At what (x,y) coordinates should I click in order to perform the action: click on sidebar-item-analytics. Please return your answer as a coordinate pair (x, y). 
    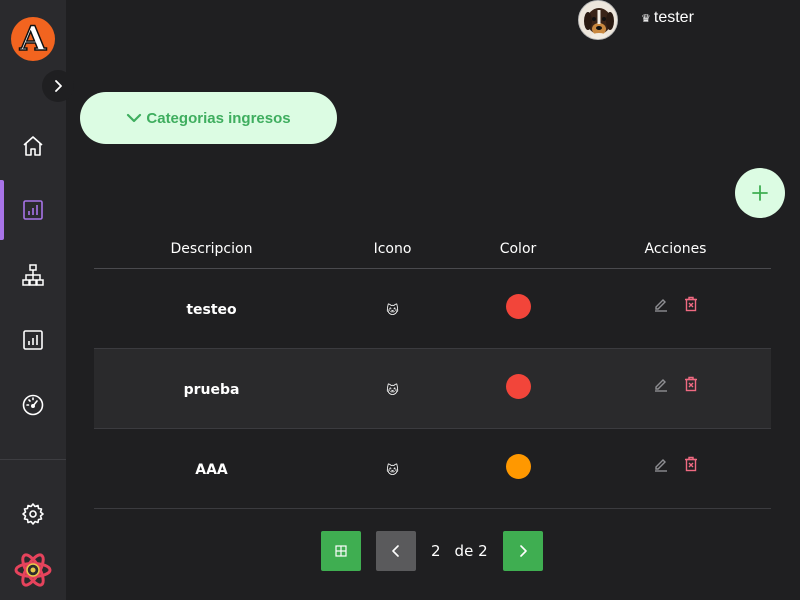
    Looking at the image, I should click on (33, 210).